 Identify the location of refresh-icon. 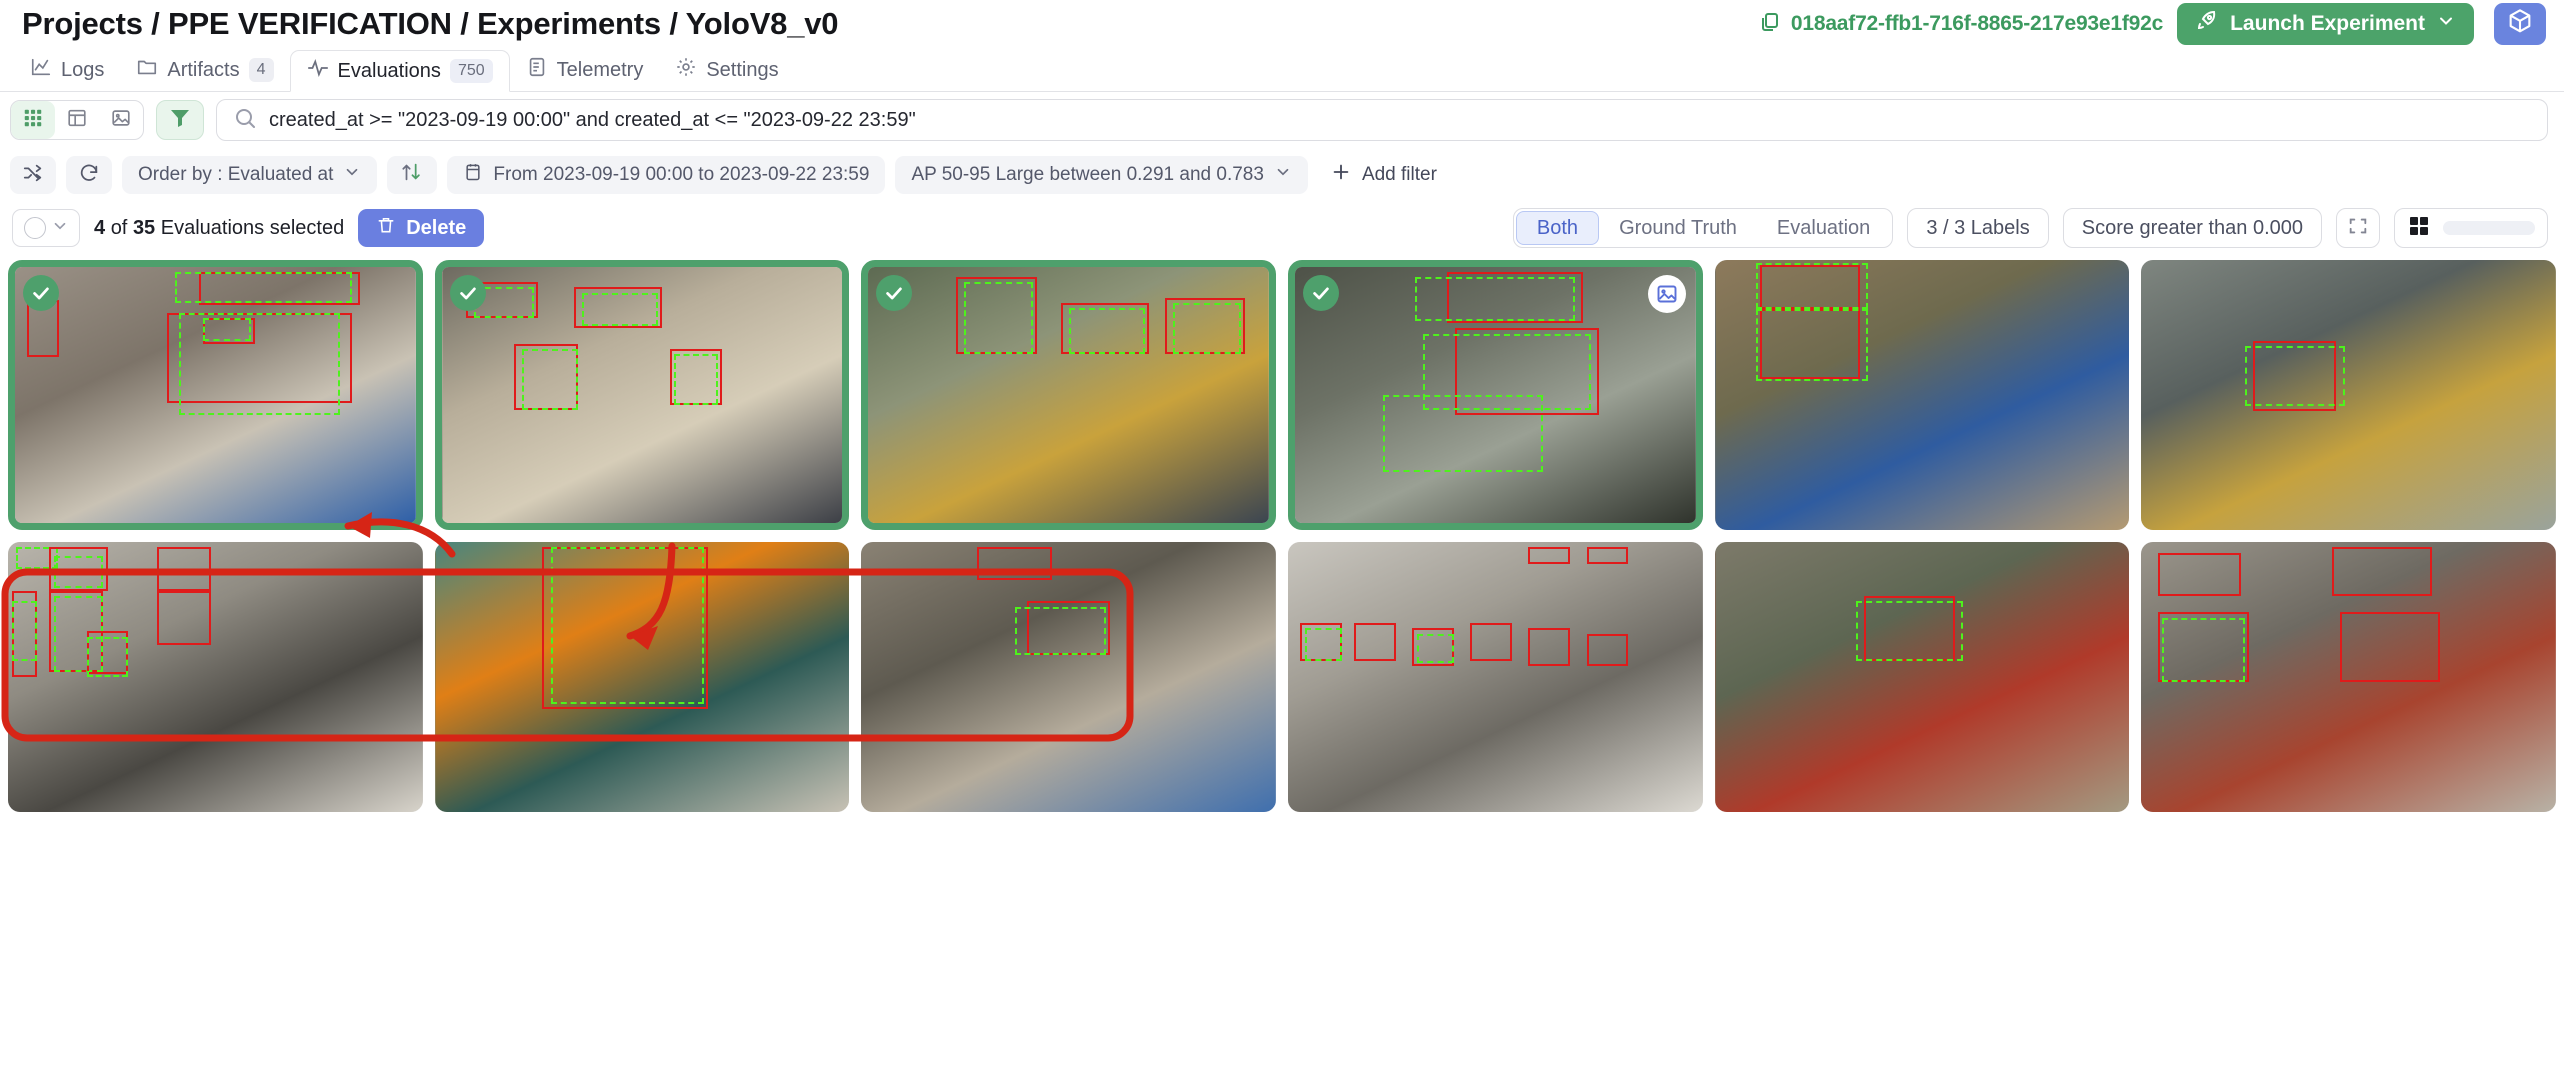
(89, 175).